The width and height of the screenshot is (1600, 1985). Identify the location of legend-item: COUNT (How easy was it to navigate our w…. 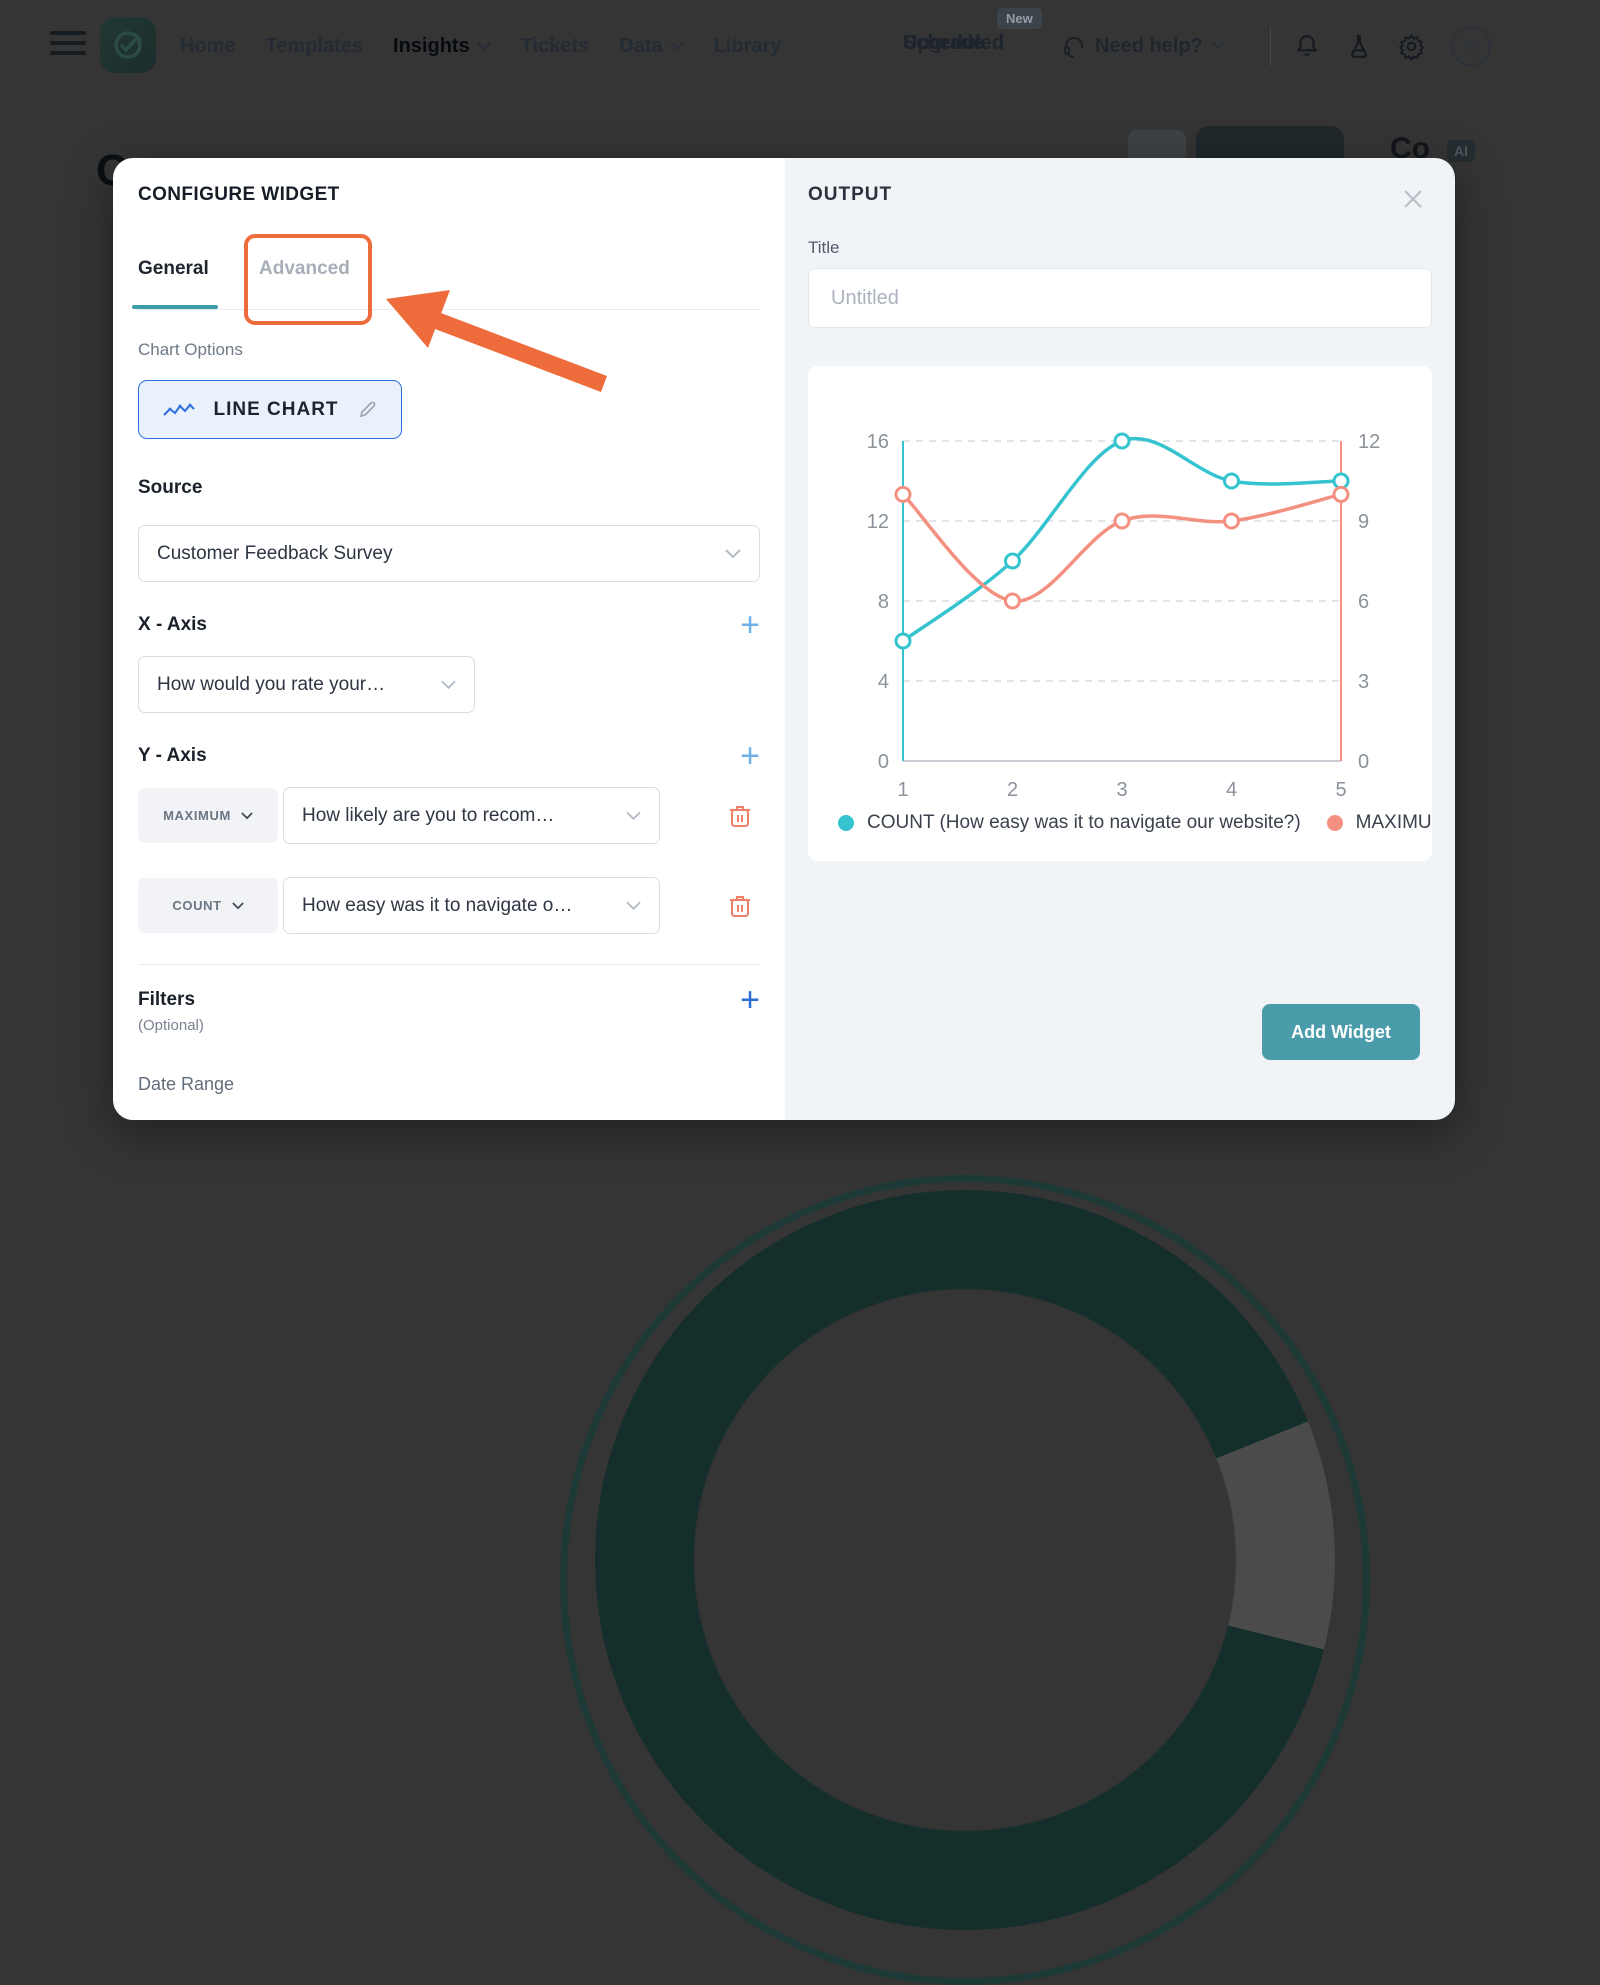
(1069, 823).